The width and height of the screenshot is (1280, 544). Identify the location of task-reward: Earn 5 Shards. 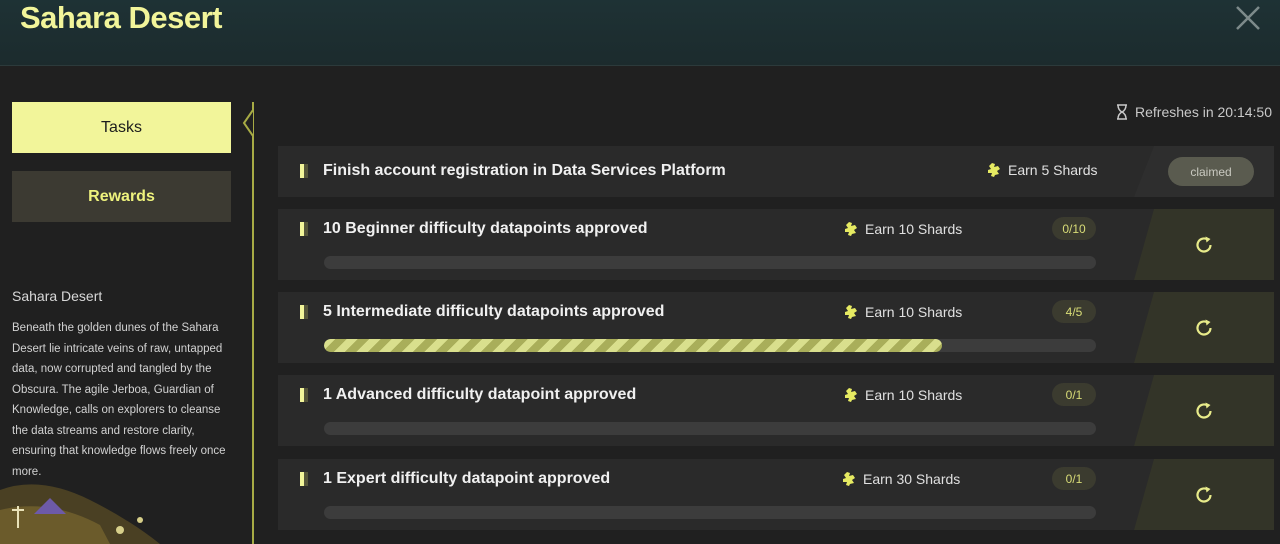
(1042, 170).